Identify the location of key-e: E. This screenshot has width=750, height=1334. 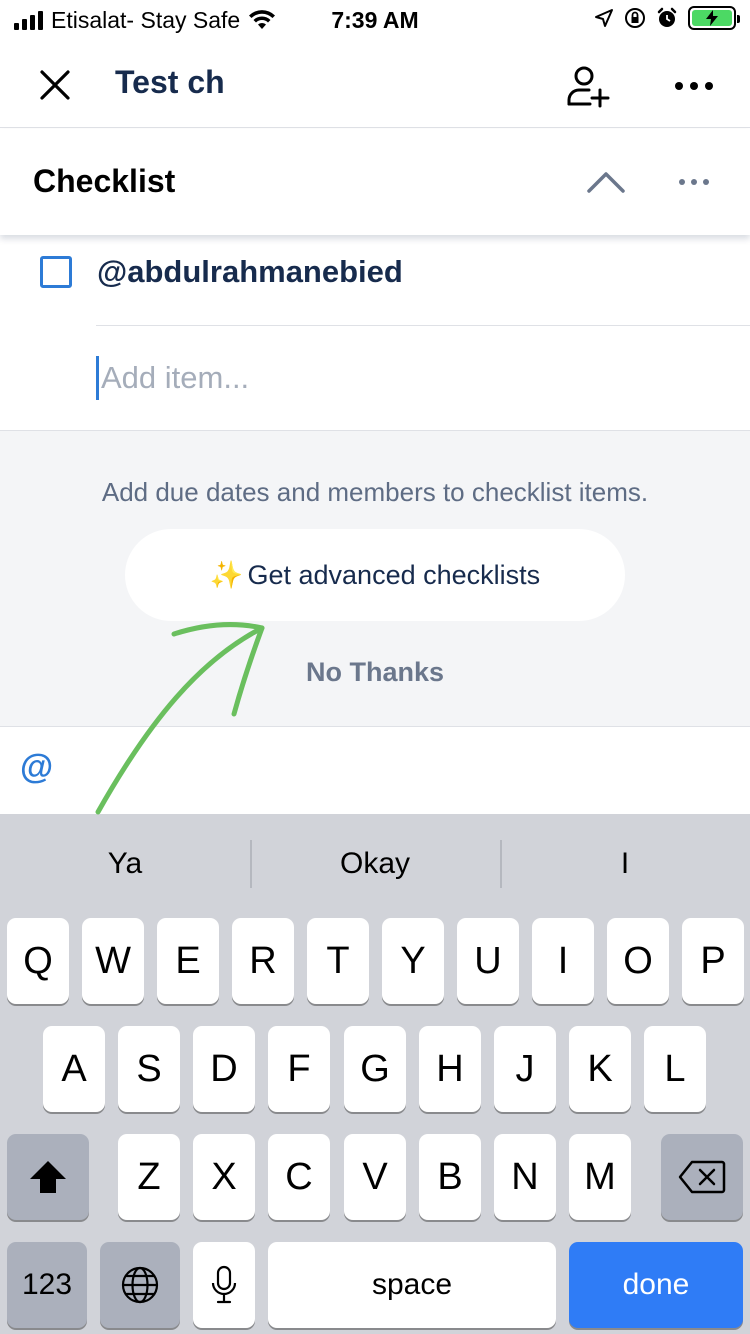
(188, 961).